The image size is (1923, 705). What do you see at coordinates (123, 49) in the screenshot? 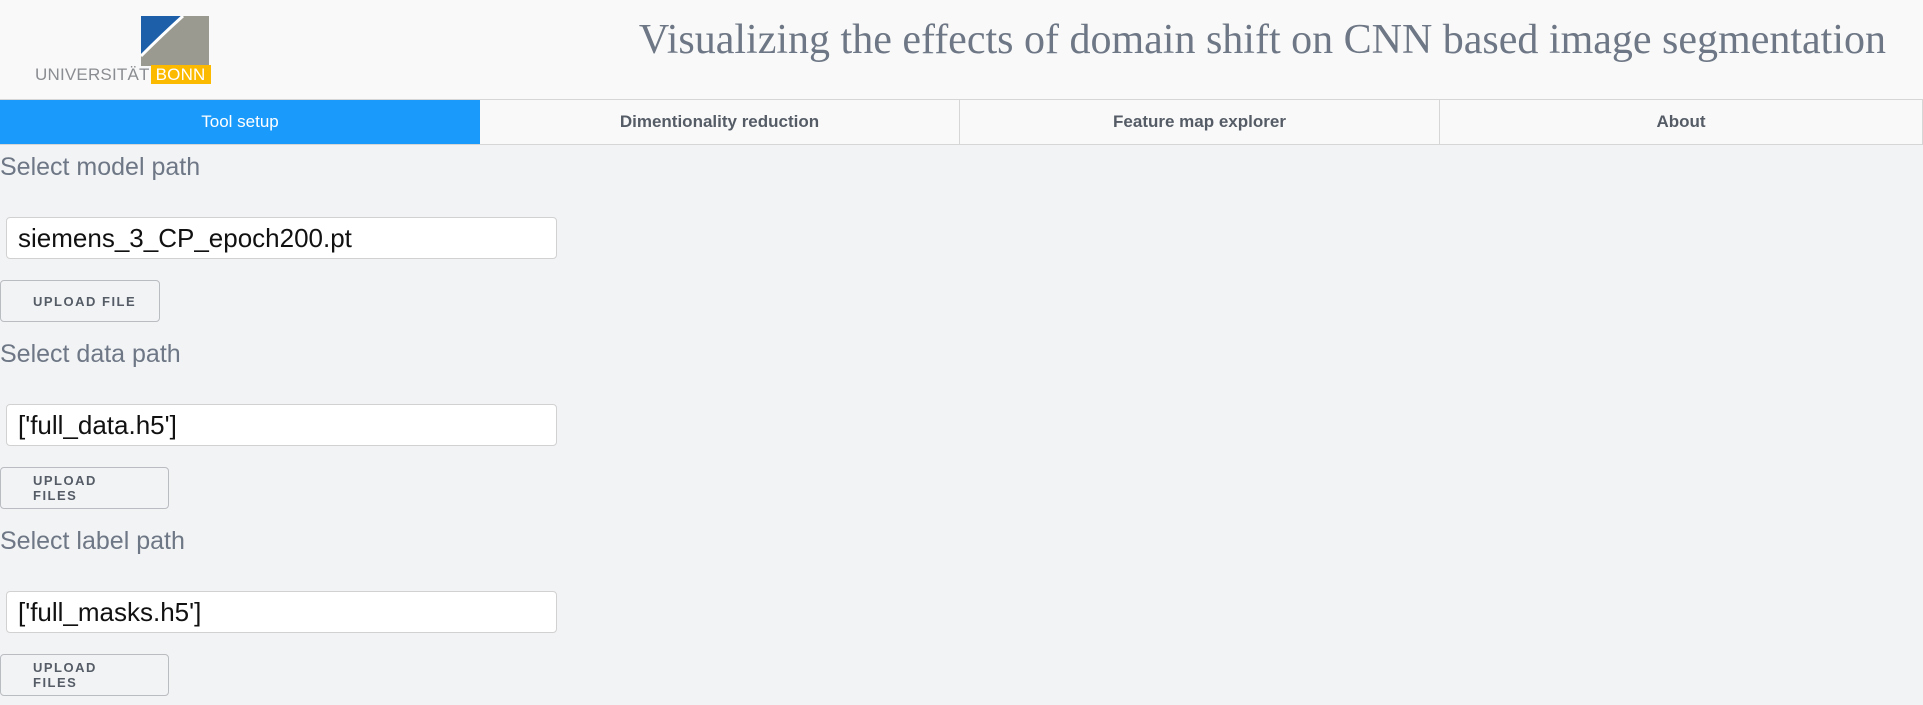
I see `university-logo: UNIVERSITÄT BONN` at bounding box center [123, 49].